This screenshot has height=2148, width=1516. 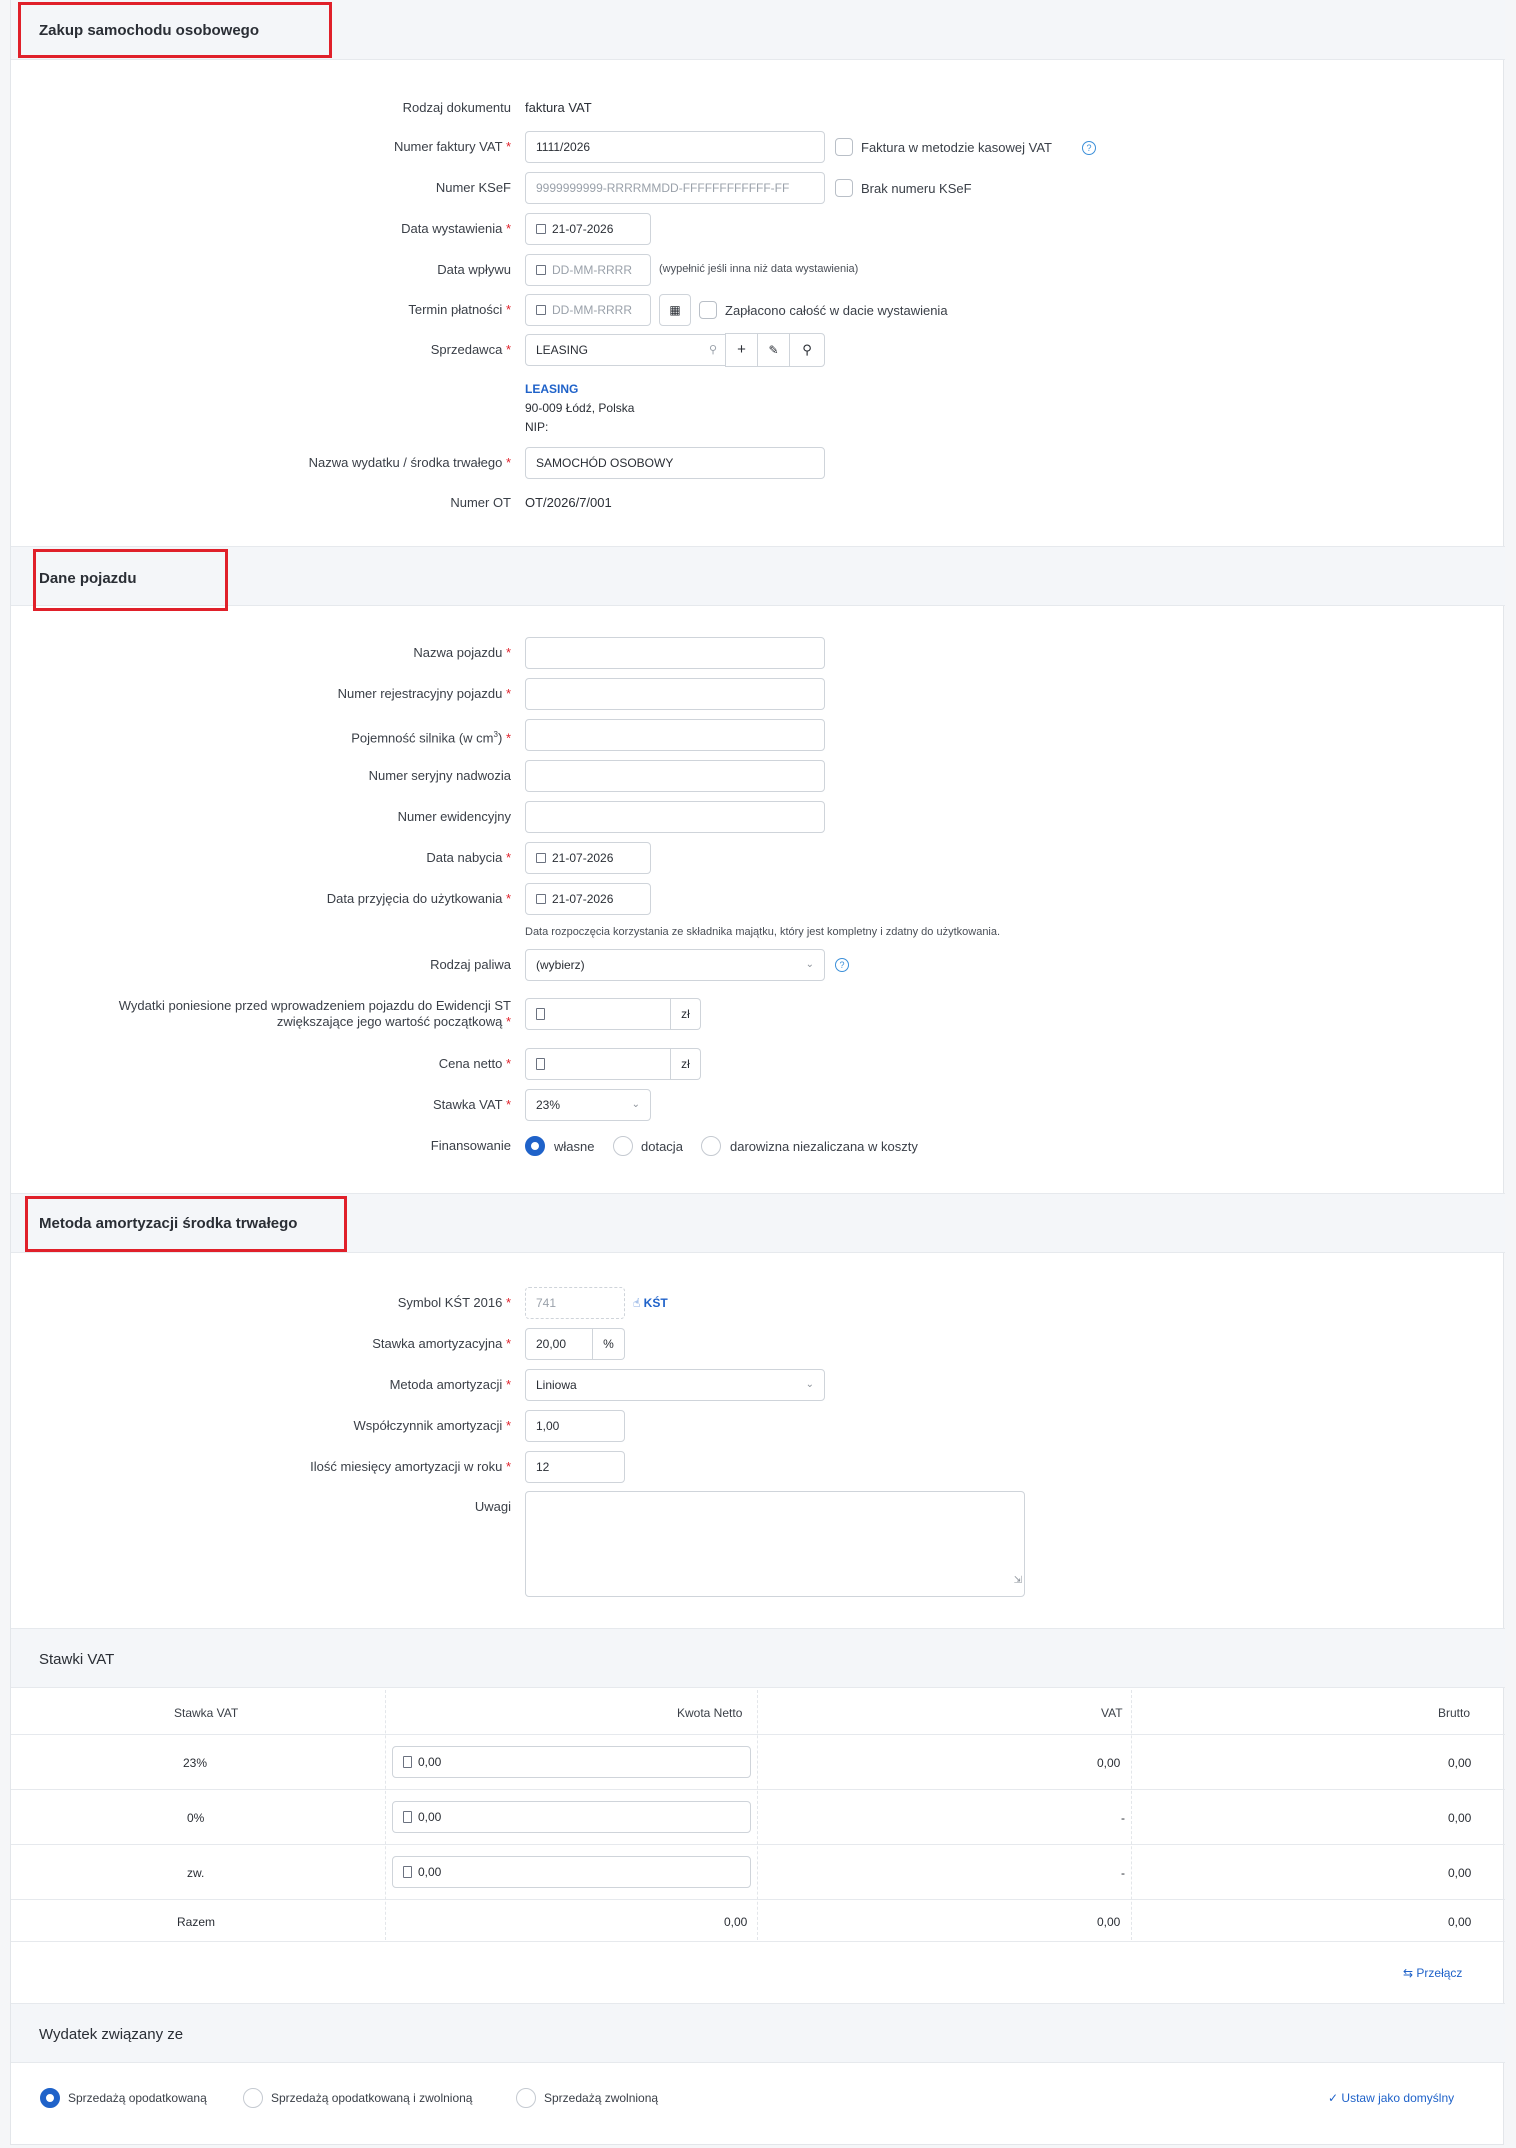 What do you see at coordinates (195, 1763) in the screenshot?
I see `row-rate: 23%` at bounding box center [195, 1763].